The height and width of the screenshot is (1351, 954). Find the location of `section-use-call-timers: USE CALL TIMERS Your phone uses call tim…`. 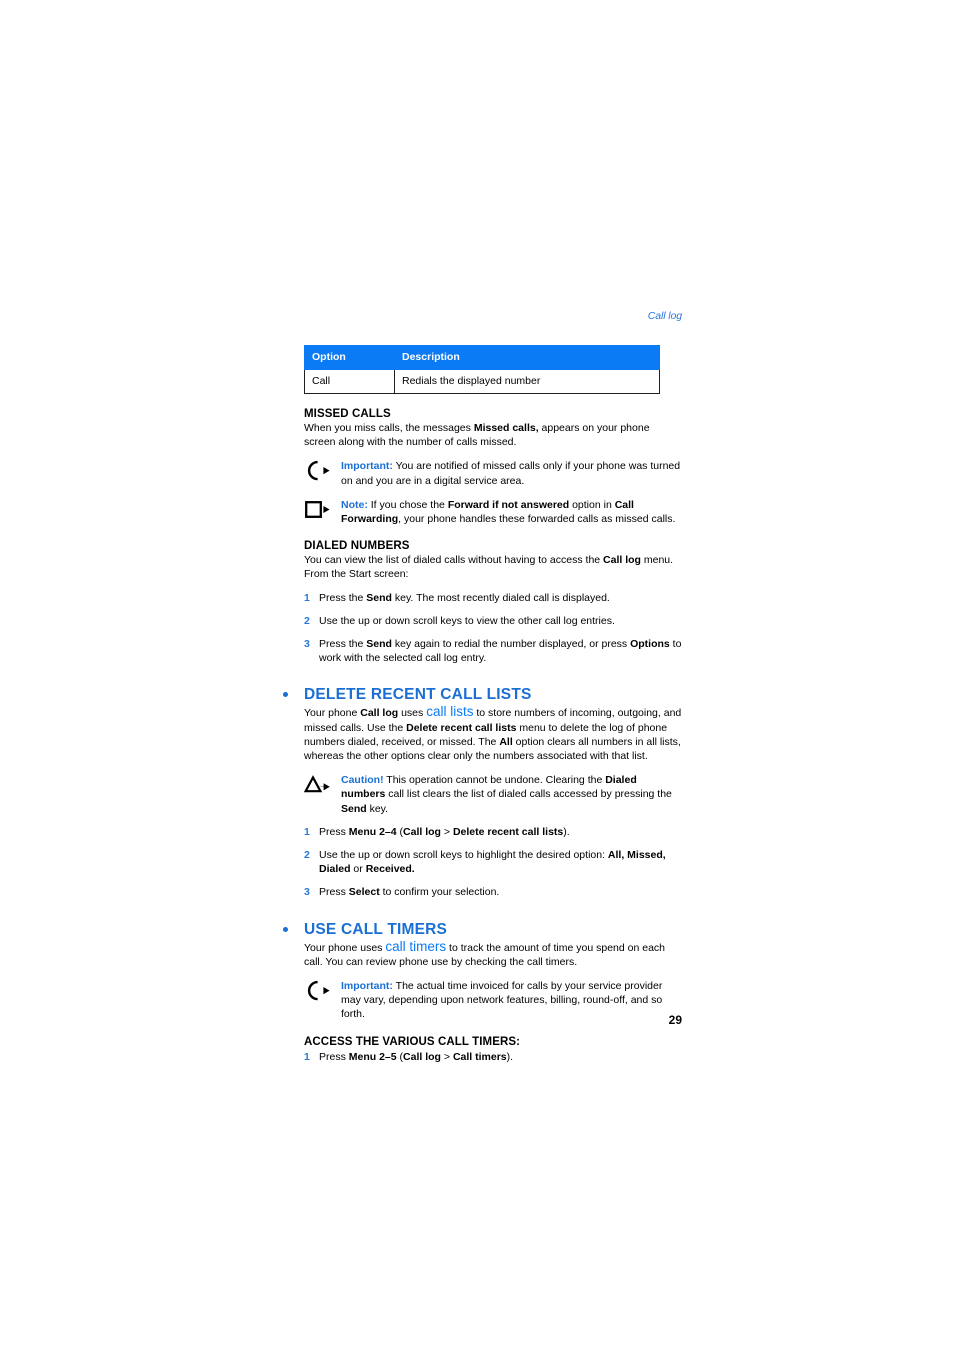

section-use-call-timers: USE CALL TIMERS Your phone uses call tim… is located at coordinates (483, 992).